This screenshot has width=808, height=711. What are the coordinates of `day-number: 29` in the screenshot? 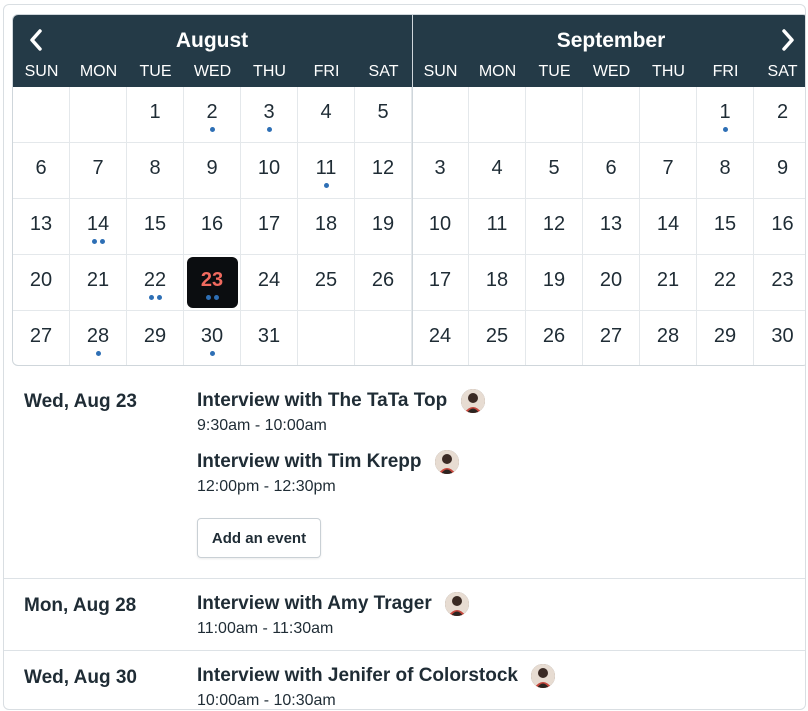 It's located at (725, 336).